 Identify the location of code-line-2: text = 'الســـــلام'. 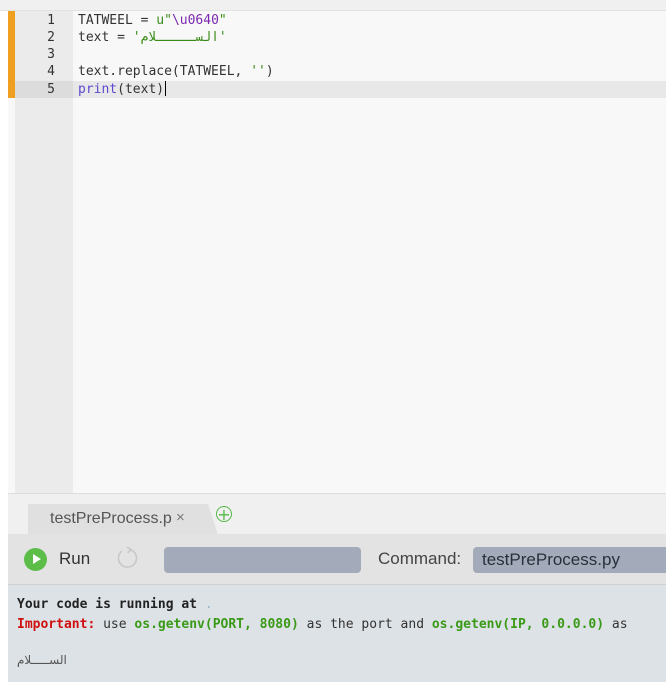
(369, 37).